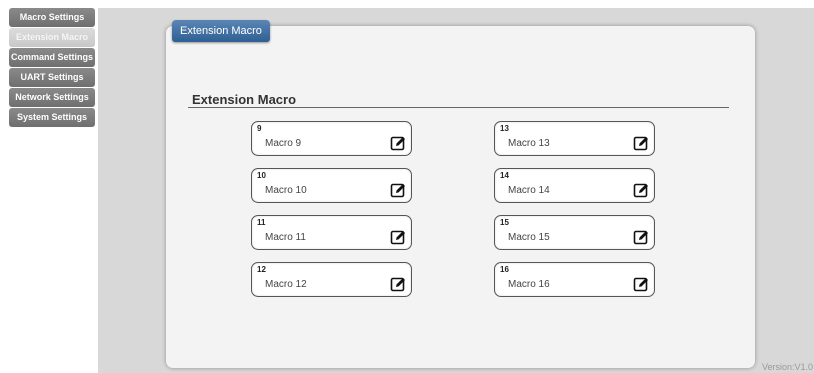  I want to click on macro-name: Macro 15, so click(529, 237).